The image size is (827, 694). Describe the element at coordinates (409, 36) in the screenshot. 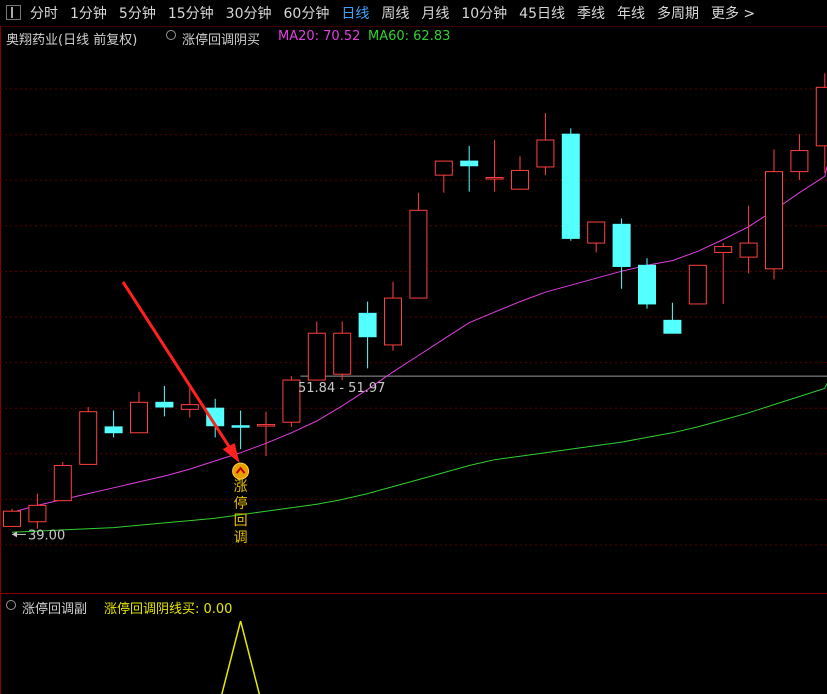

I see `ma60-value: MA60: 62.83` at that location.